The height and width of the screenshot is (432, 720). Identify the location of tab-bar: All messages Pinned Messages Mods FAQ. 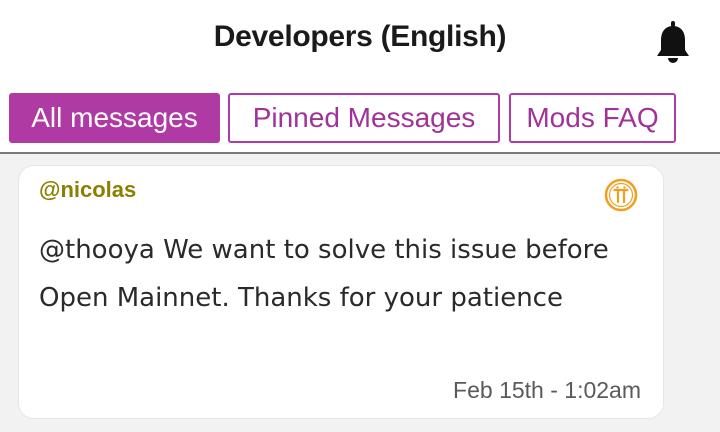
(360, 120).